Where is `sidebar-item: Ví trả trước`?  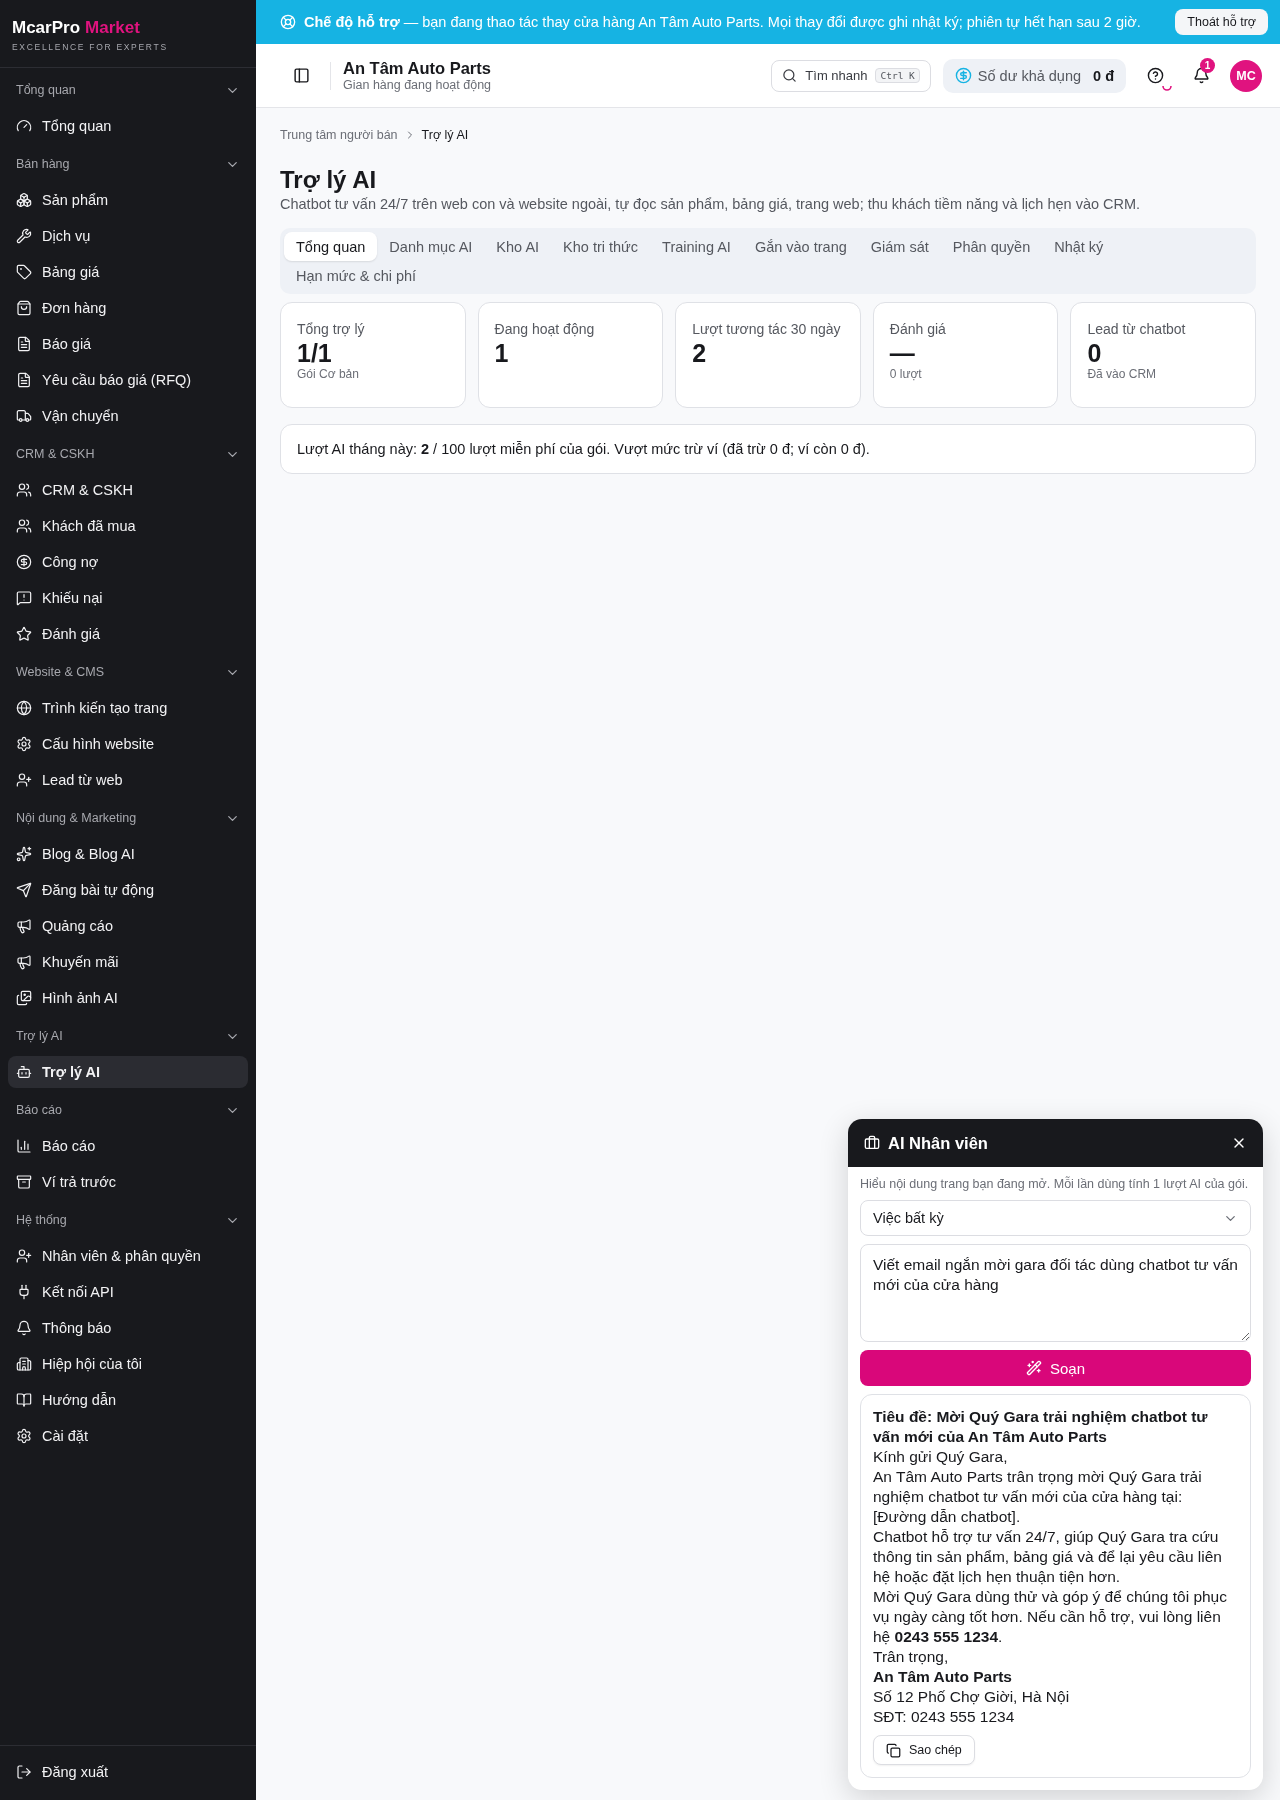 sidebar-item: Ví trả trước is located at coordinates (128, 1182).